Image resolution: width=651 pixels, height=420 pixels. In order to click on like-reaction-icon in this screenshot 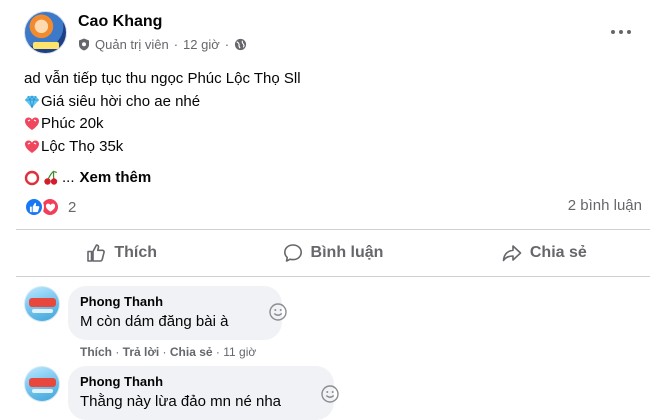, I will do `click(34, 207)`.